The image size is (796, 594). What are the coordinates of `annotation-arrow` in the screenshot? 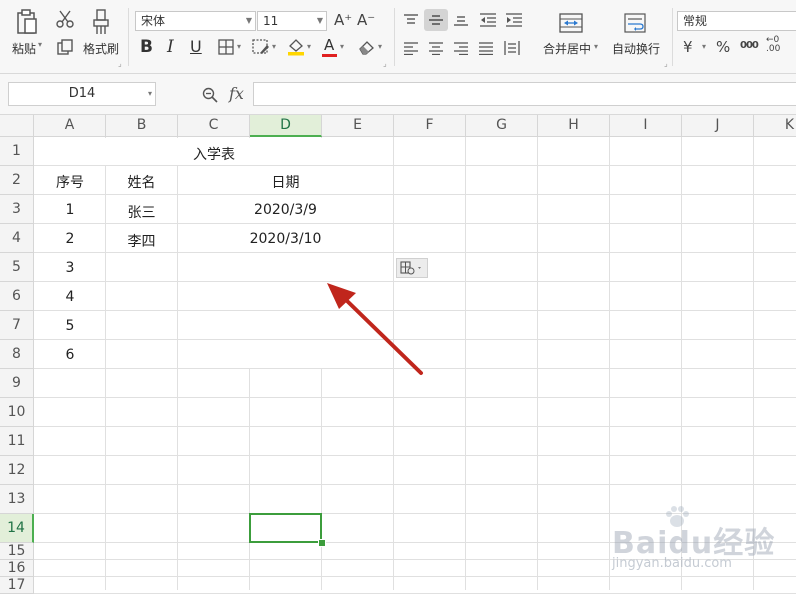 It's located at (375, 329).